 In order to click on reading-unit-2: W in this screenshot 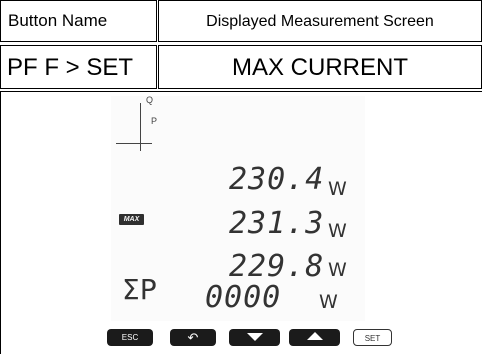, I will do `click(337, 231)`.